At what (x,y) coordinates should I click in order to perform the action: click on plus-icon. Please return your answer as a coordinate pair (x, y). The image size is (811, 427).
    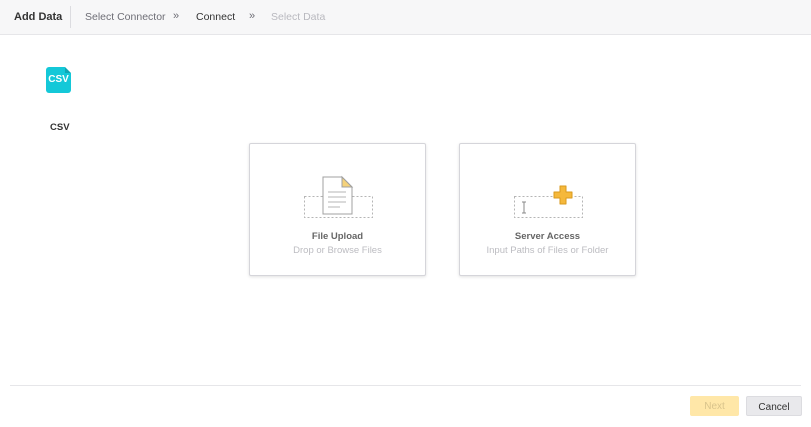
    Looking at the image, I should click on (548, 201).